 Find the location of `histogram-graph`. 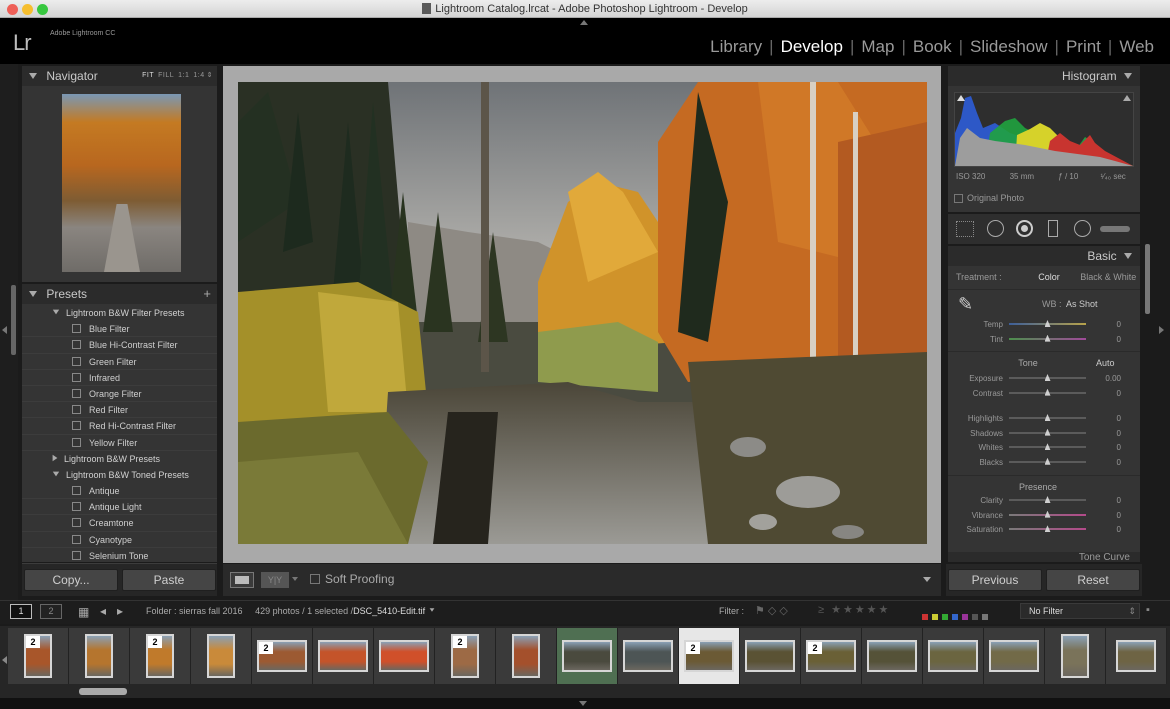

histogram-graph is located at coordinates (1044, 129).